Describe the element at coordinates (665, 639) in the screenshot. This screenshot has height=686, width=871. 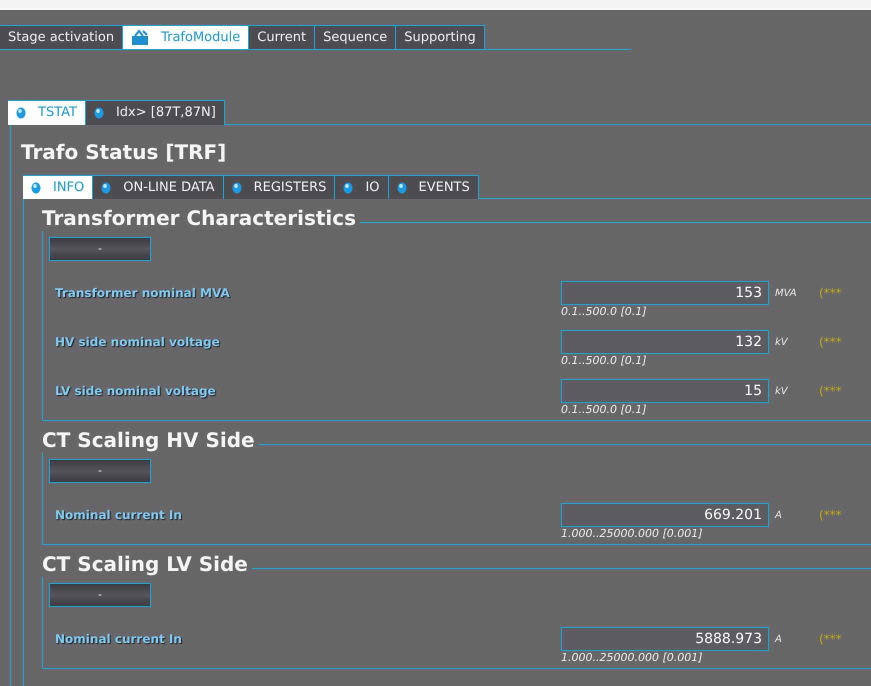
I see `value-field: 5888.973` at that location.